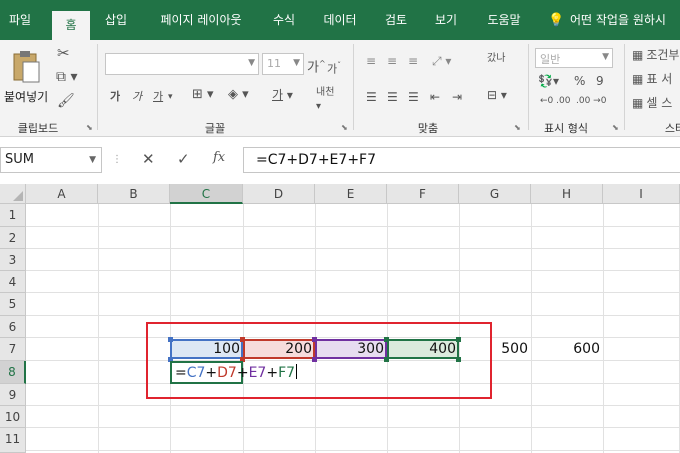 The width and height of the screenshot is (680, 453). What do you see at coordinates (297, 371) in the screenshot?
I see `text-cursor` at bounding box center [297, 371].